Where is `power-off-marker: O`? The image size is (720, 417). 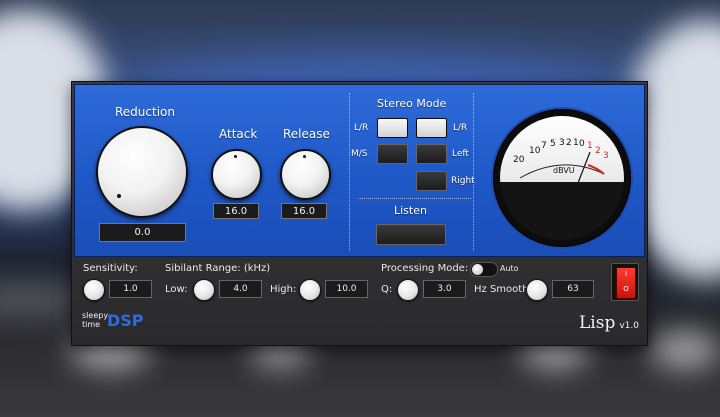
power-off-marker: O is located at coordinates (626, 289).